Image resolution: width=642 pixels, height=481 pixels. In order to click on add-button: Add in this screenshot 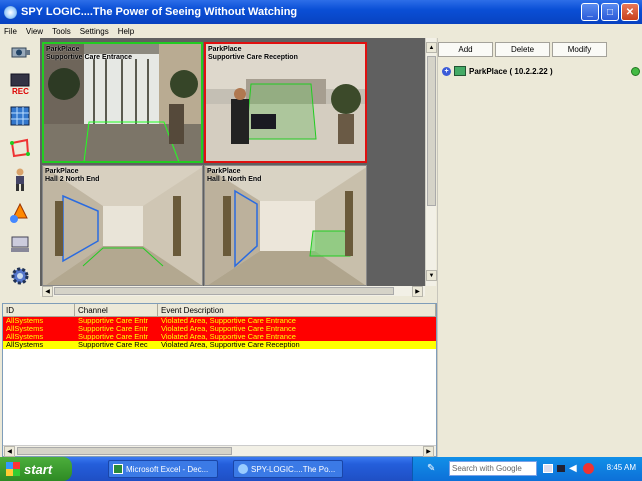, I will do `click(465, 49)`.